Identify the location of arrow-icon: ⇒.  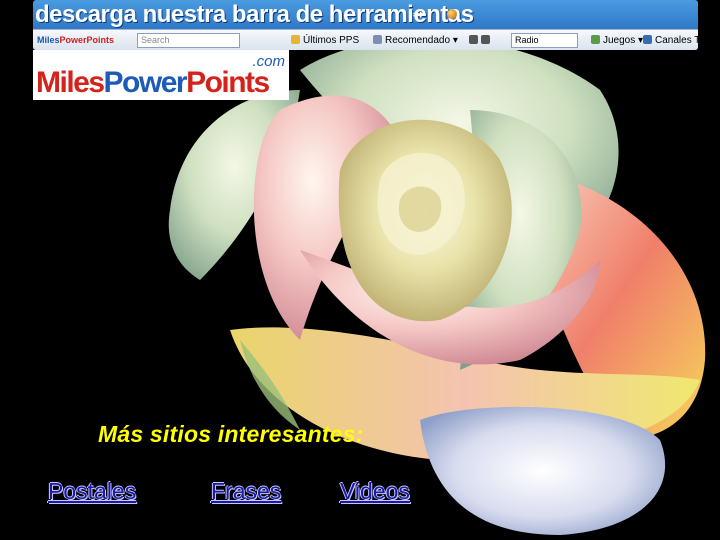
(418, 14).